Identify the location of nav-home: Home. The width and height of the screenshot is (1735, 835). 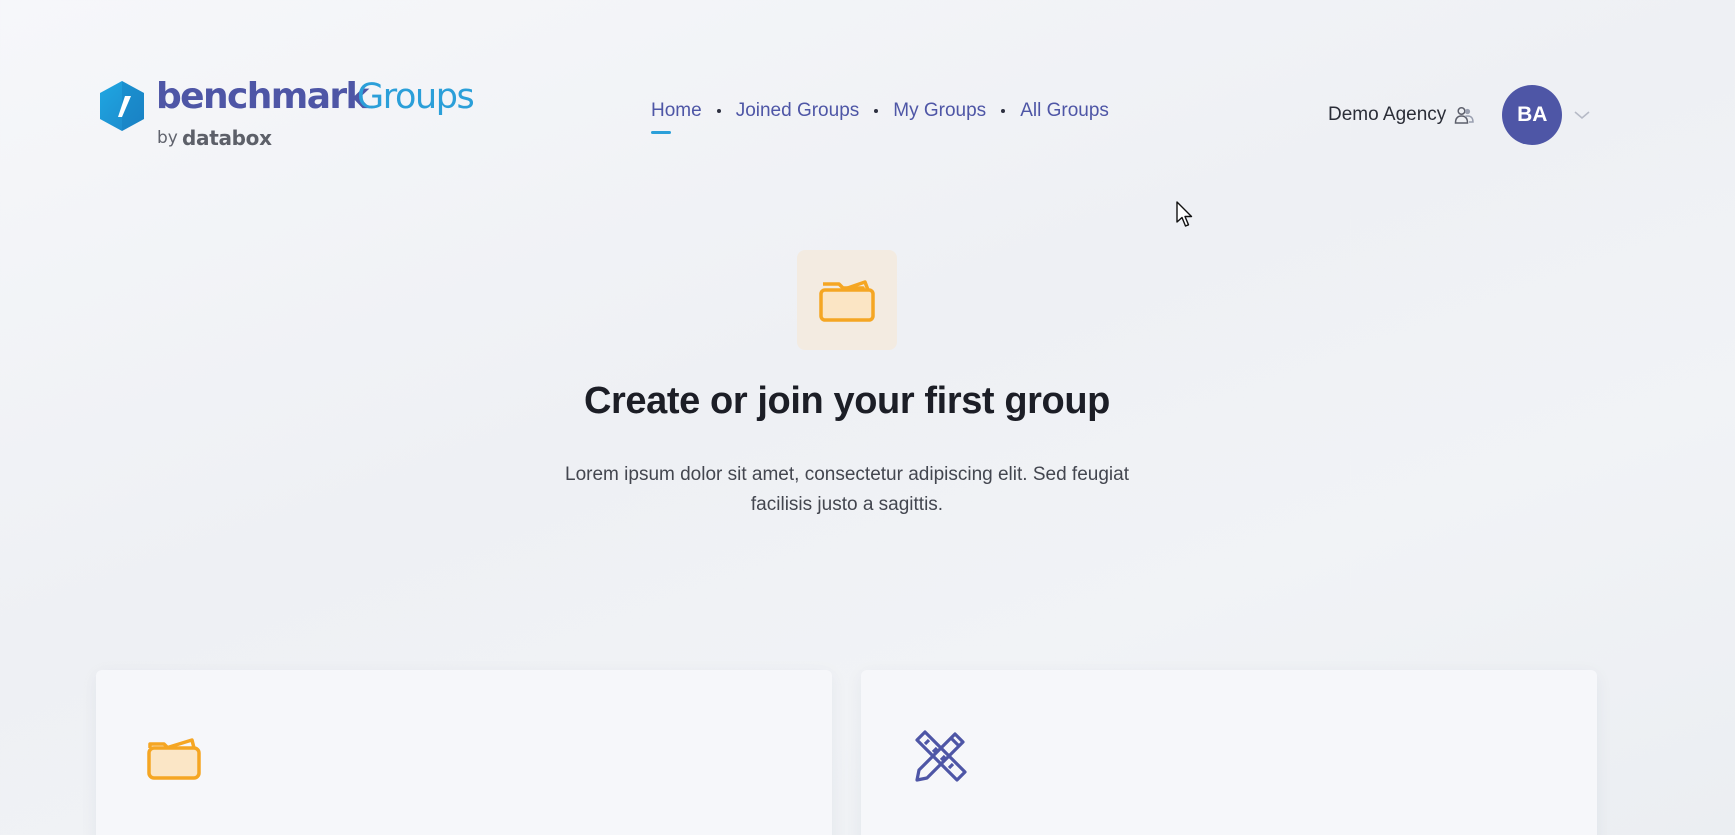
(676, 117).